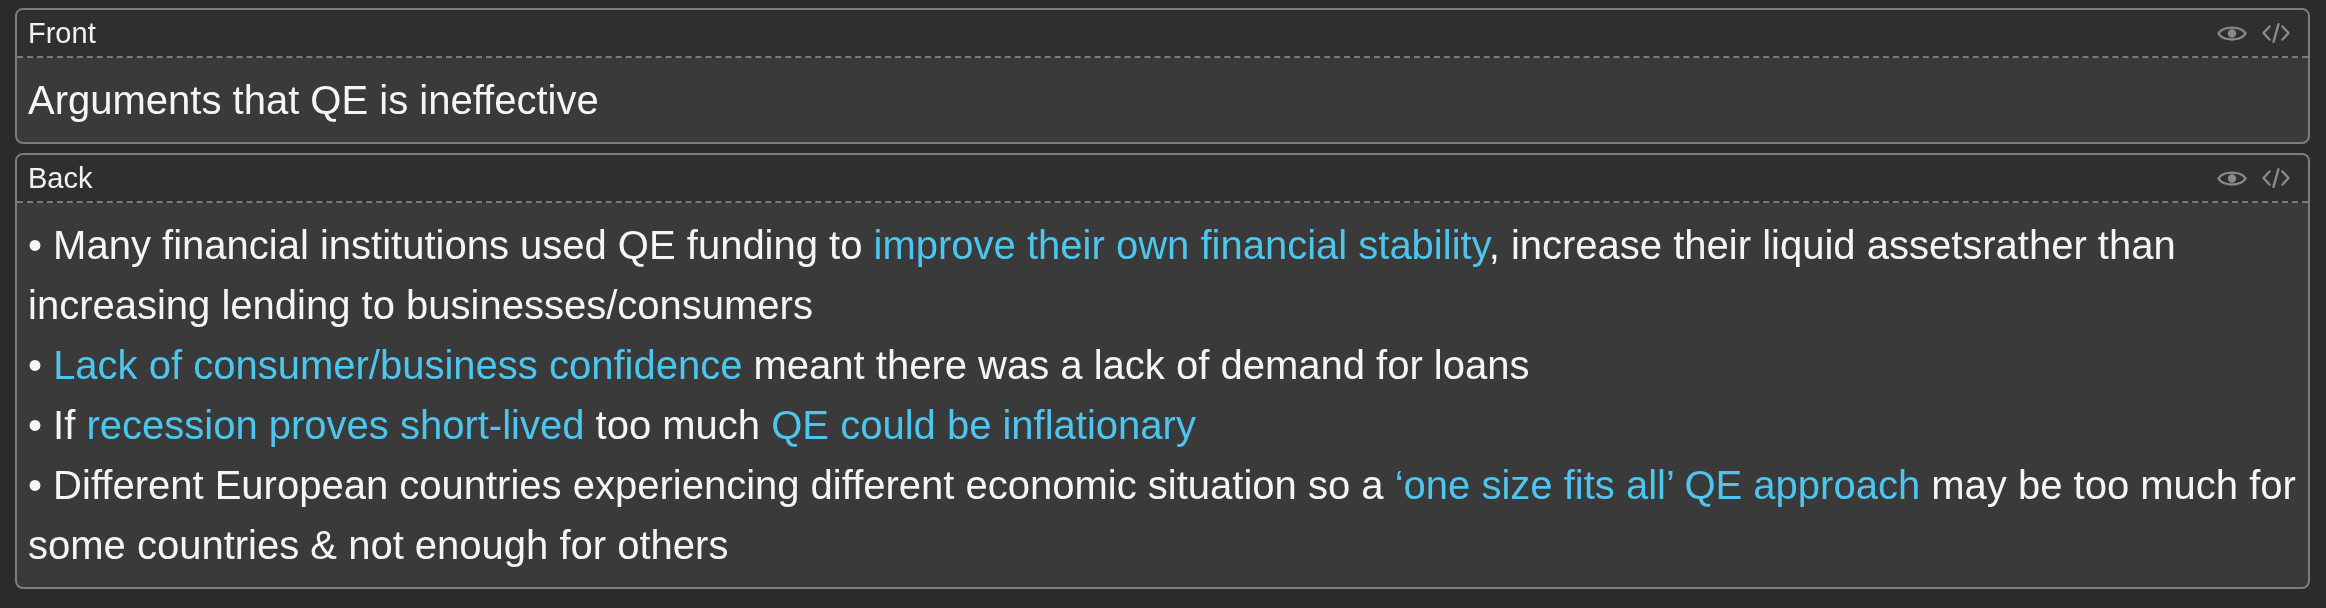 Image resolution: width=2326 pixels, height=608 pixels. Describe the element at coordinates (1162, 100) in the screenshot. I see `text-editor-field: Arguments that QE is ineffective` at that location.